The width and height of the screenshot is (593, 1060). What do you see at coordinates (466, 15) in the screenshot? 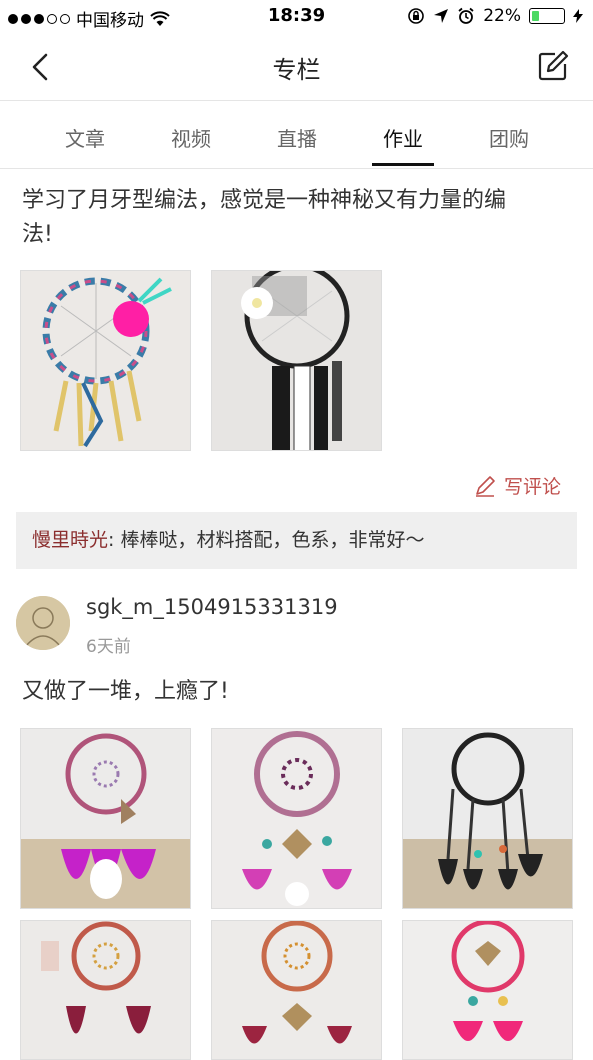
I see `alarm-icon` at bounding box center [466, 15].